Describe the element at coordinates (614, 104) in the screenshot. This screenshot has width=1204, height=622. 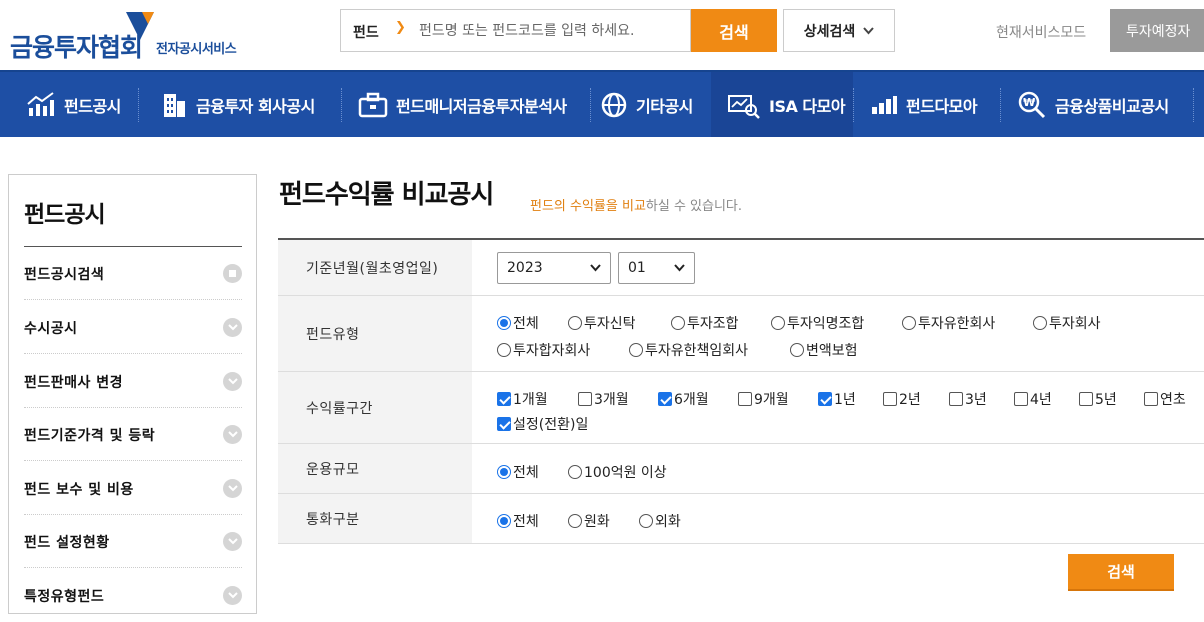
I see `globe-icon` at that location.